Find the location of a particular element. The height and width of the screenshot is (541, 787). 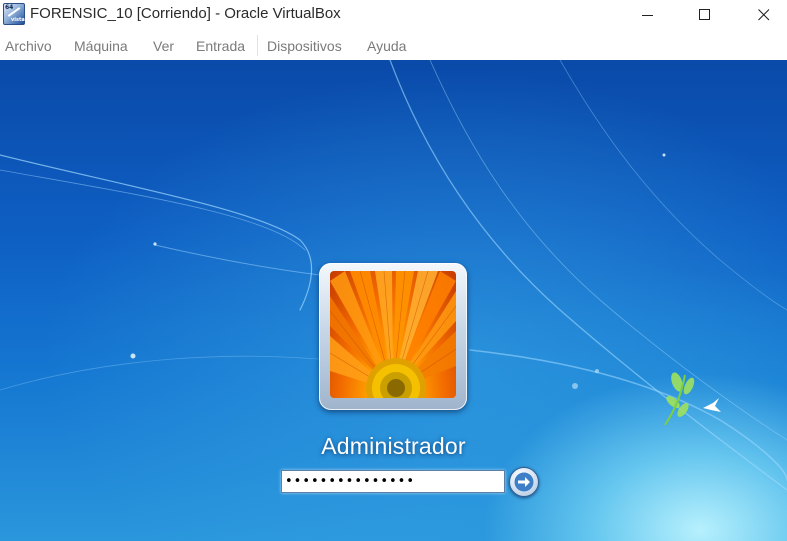

menu-dispositivos: Dispositivos is located at coordinates (304, 46).